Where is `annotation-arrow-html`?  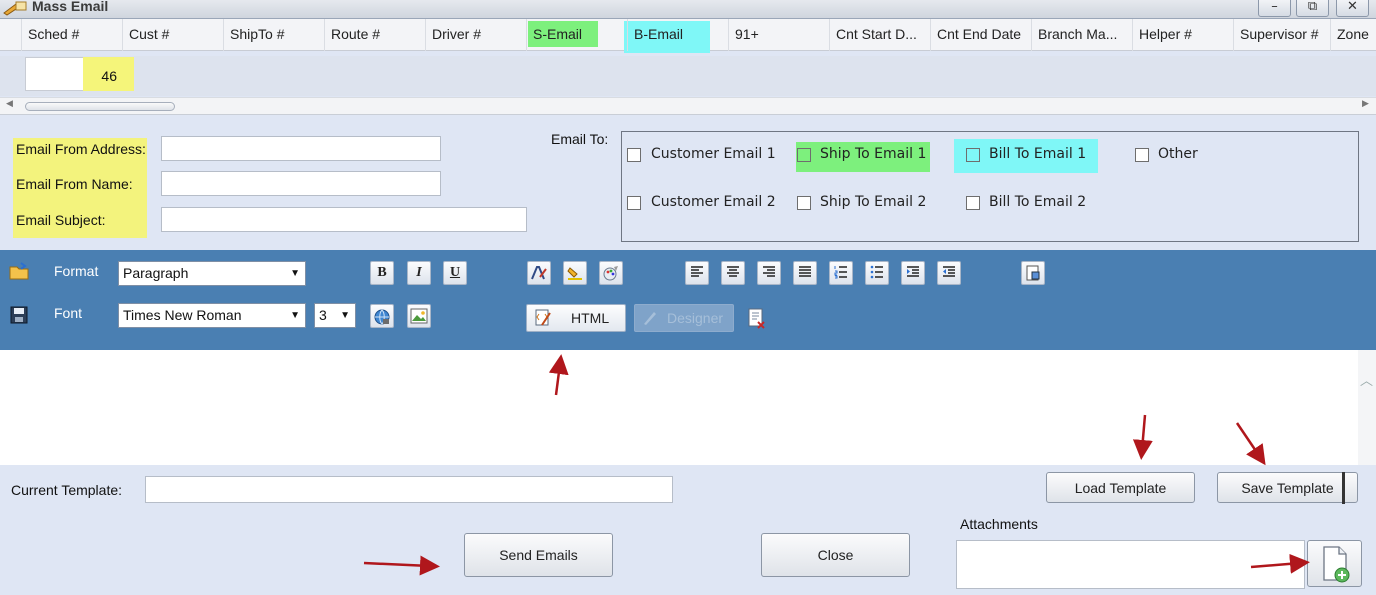
annotation-arrow-html is located at coordinates (558, 375).